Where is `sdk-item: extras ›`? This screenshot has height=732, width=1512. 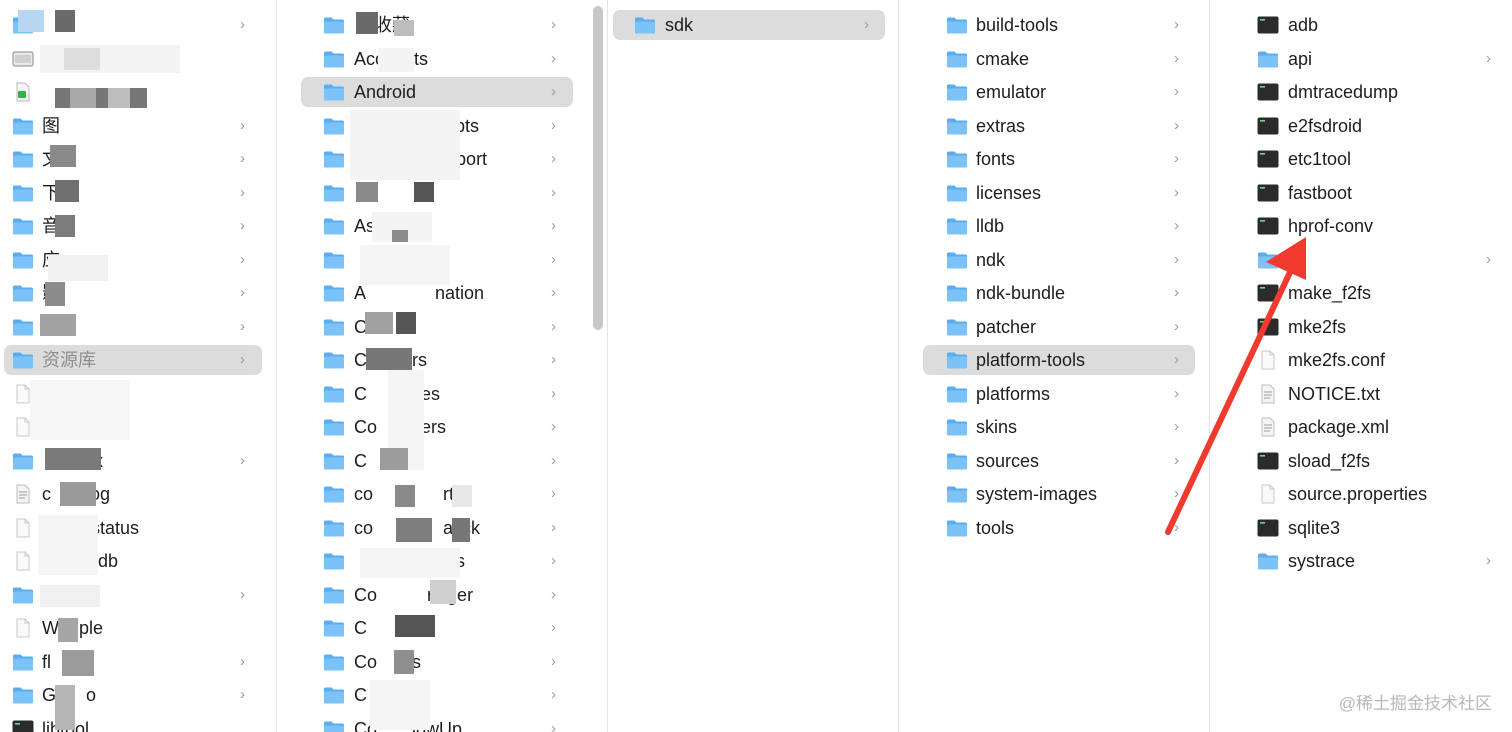
sdk-item: extras › is located at coordinates (1059, 126).